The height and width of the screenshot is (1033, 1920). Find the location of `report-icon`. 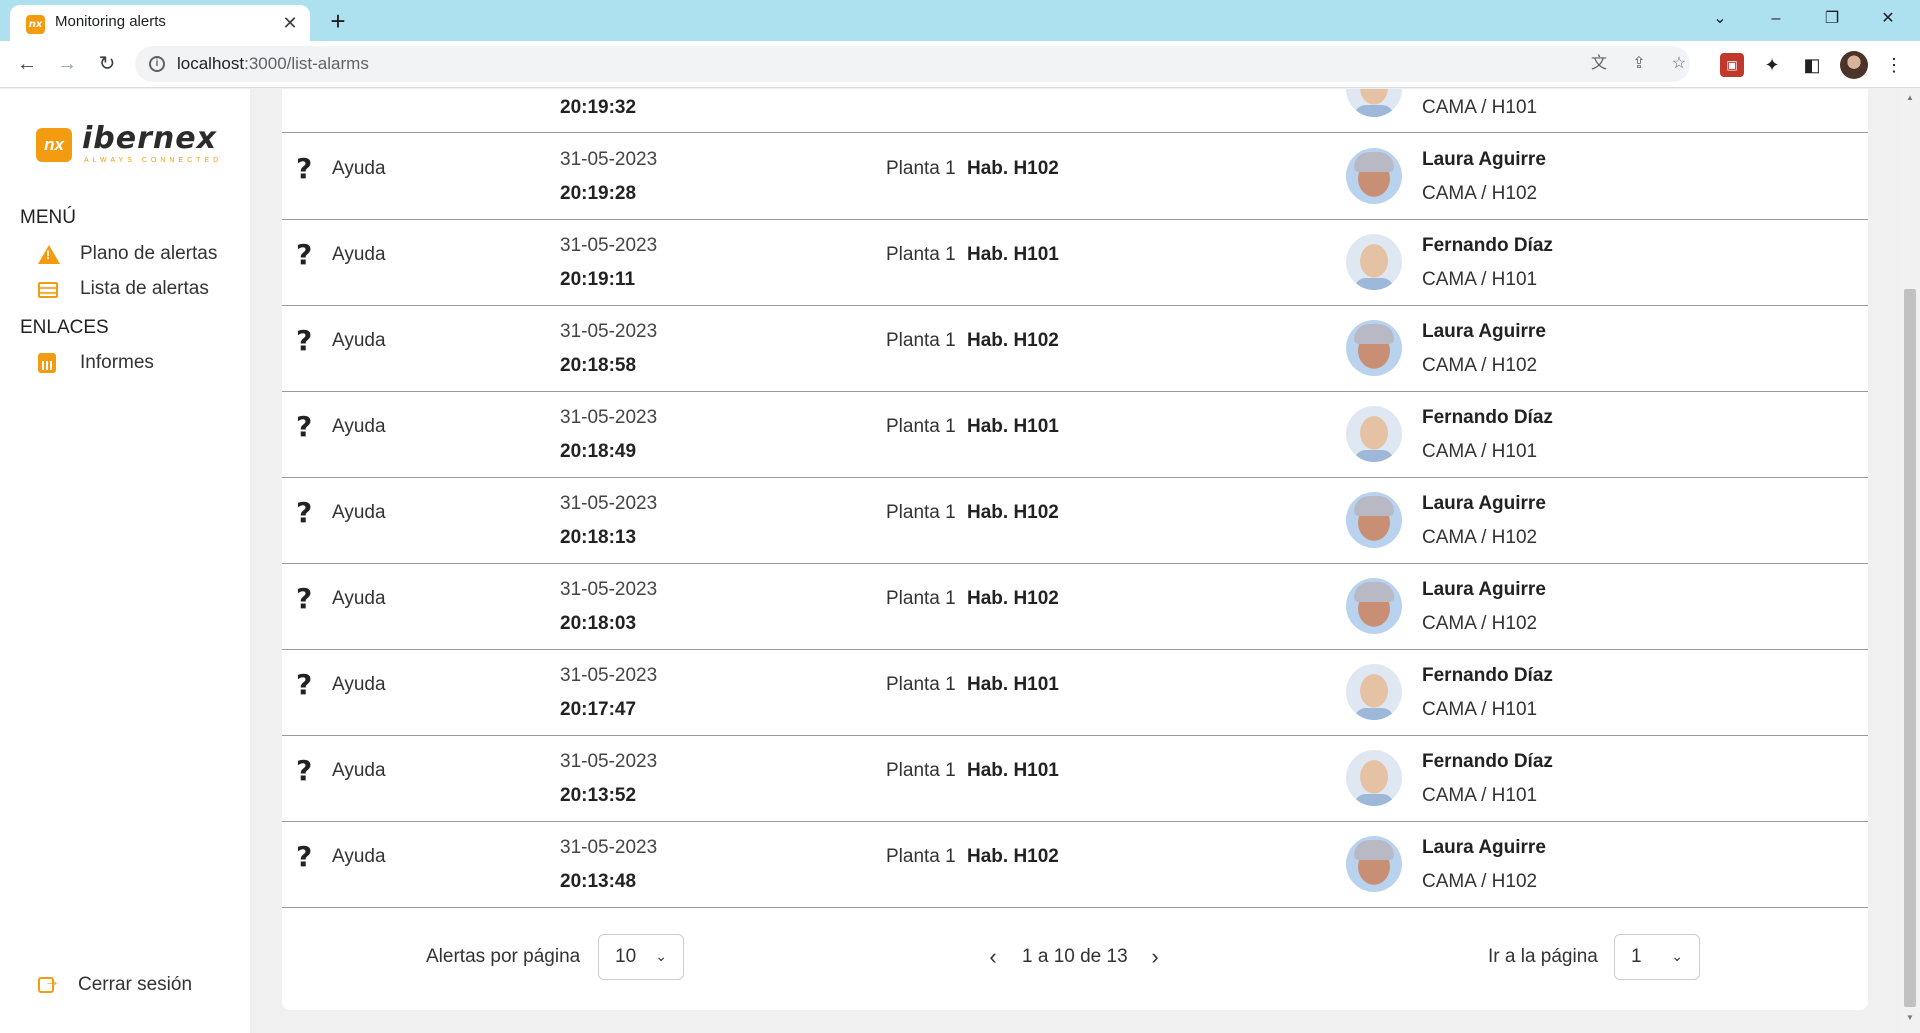

report-icon is located at coordinates (47, 363).